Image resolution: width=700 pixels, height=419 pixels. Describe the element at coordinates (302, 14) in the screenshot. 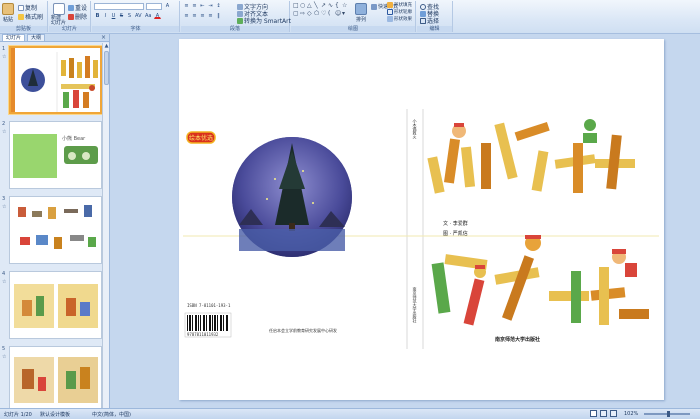

I see `right-arrow-shape-icon: ⇨` at that location.